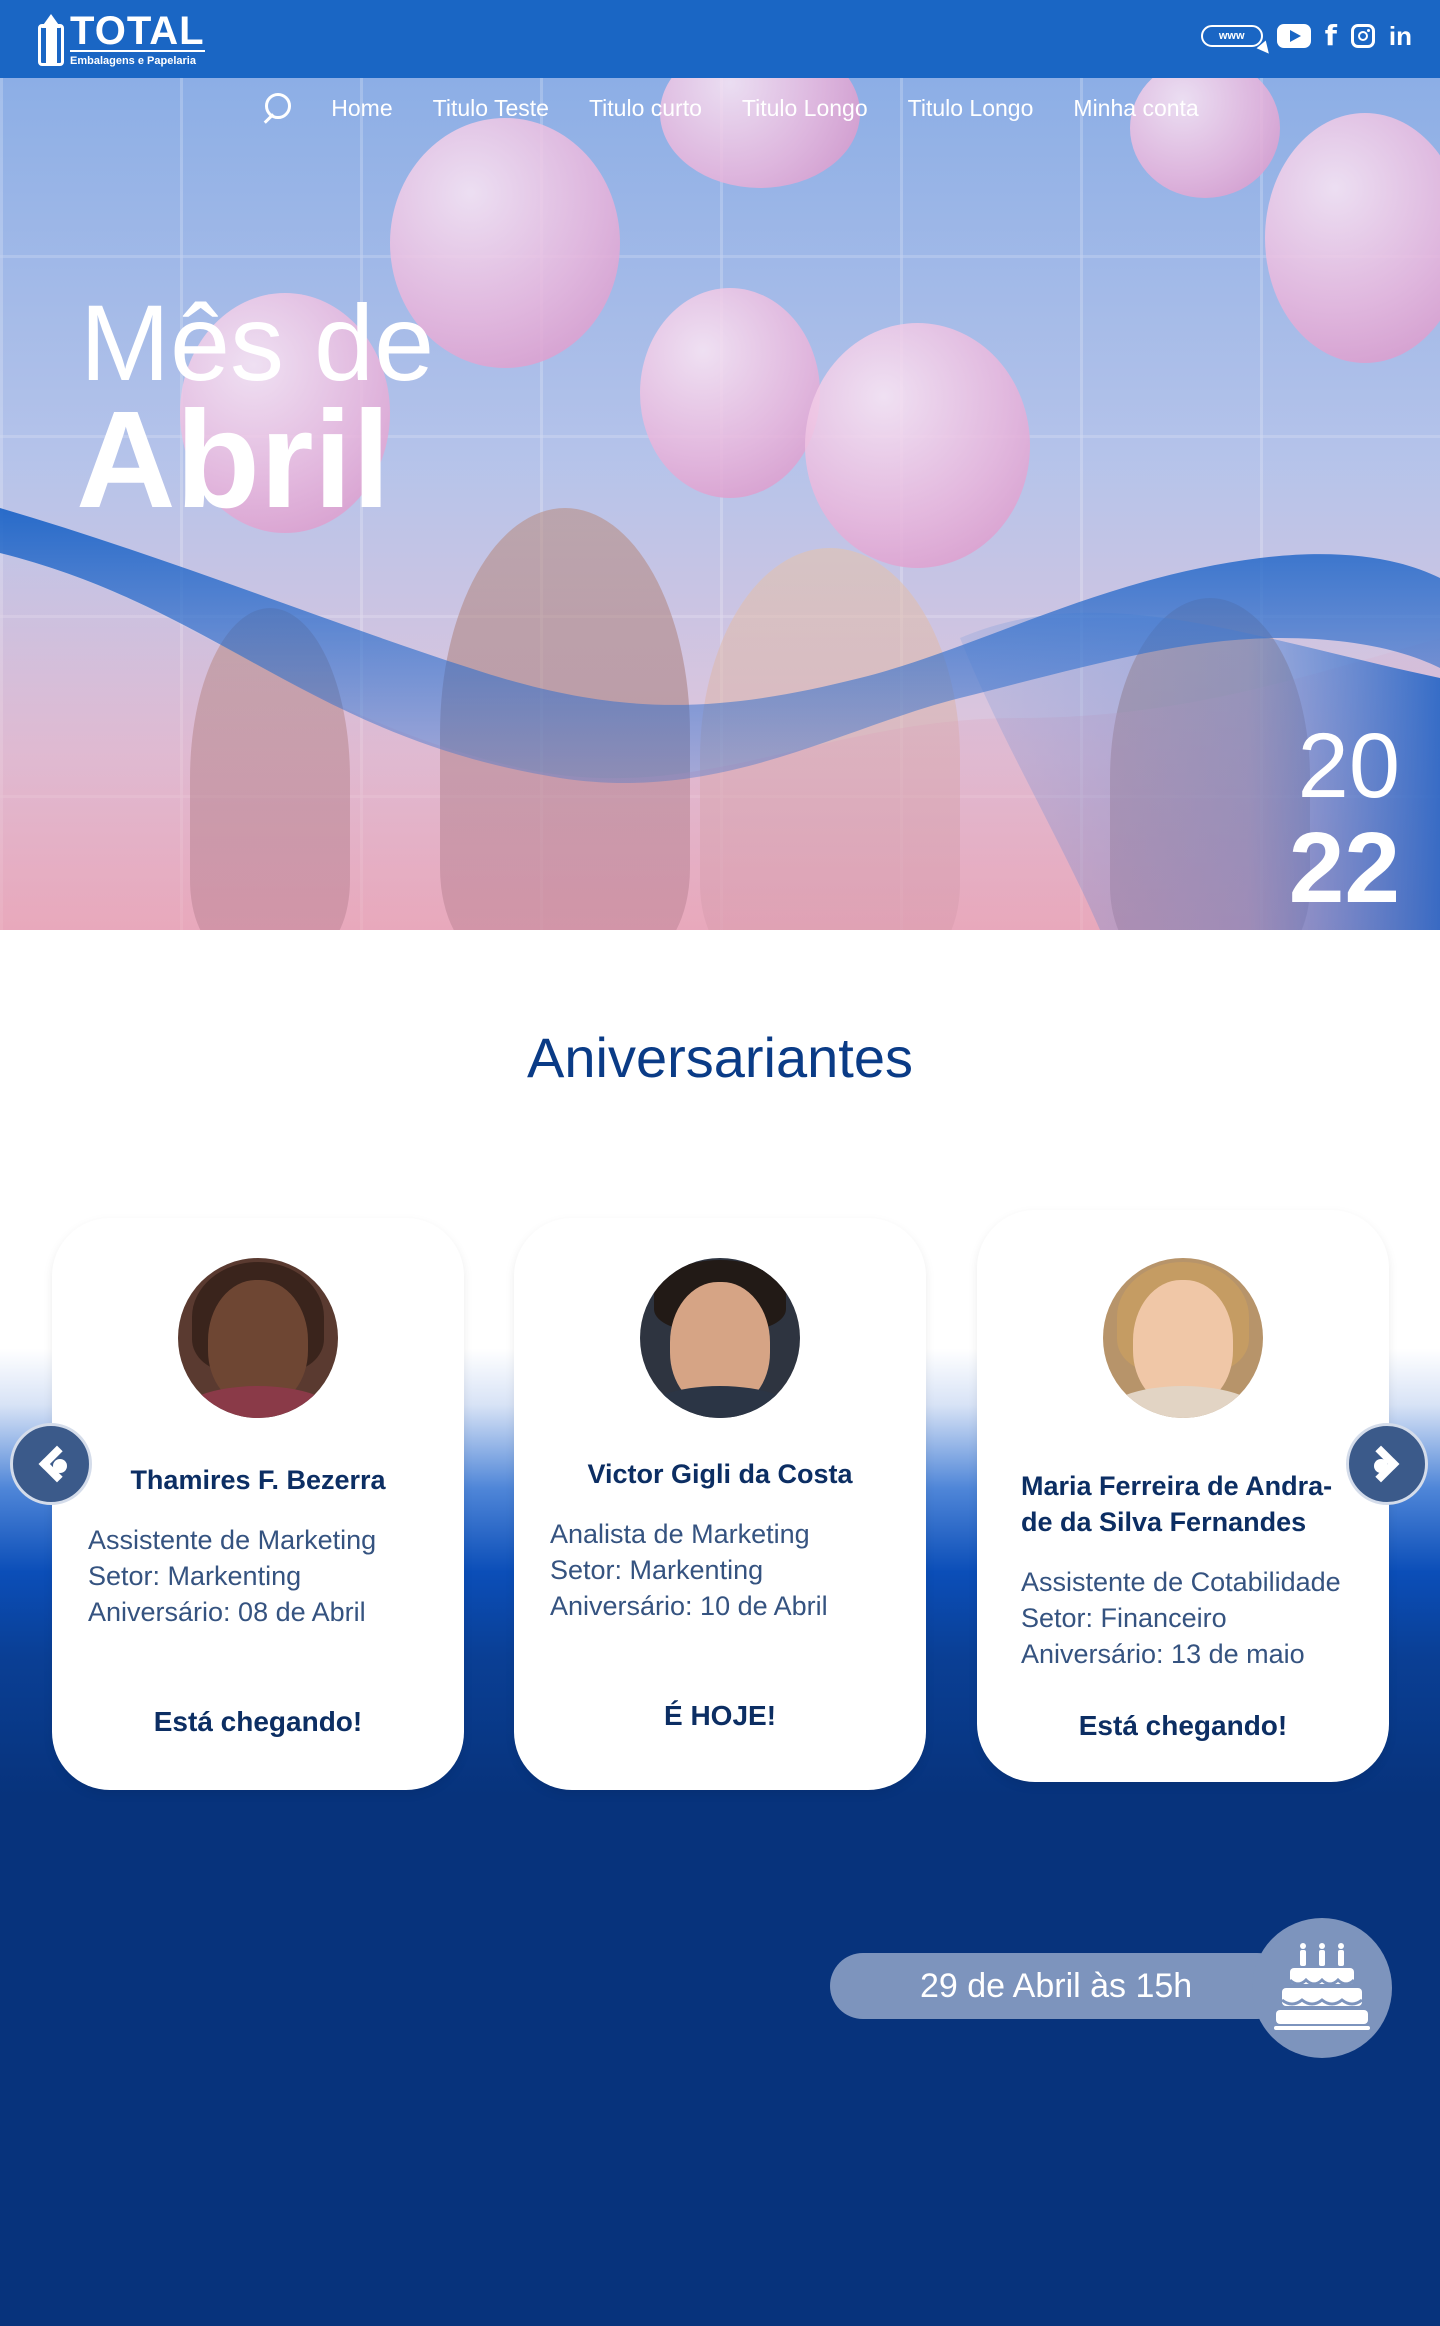 This screenshot has width=1440, height=2326. Describe the element at coordinates (680, 1534) in the screenshot. I see `person-role: Analista de Marketing` at that location.